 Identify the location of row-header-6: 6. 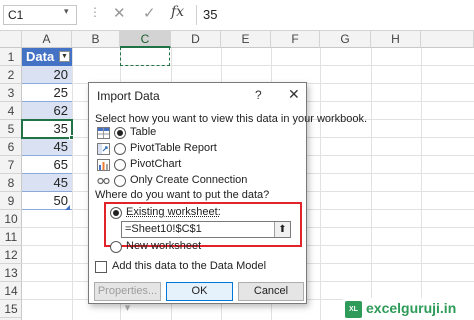
(11, 147).